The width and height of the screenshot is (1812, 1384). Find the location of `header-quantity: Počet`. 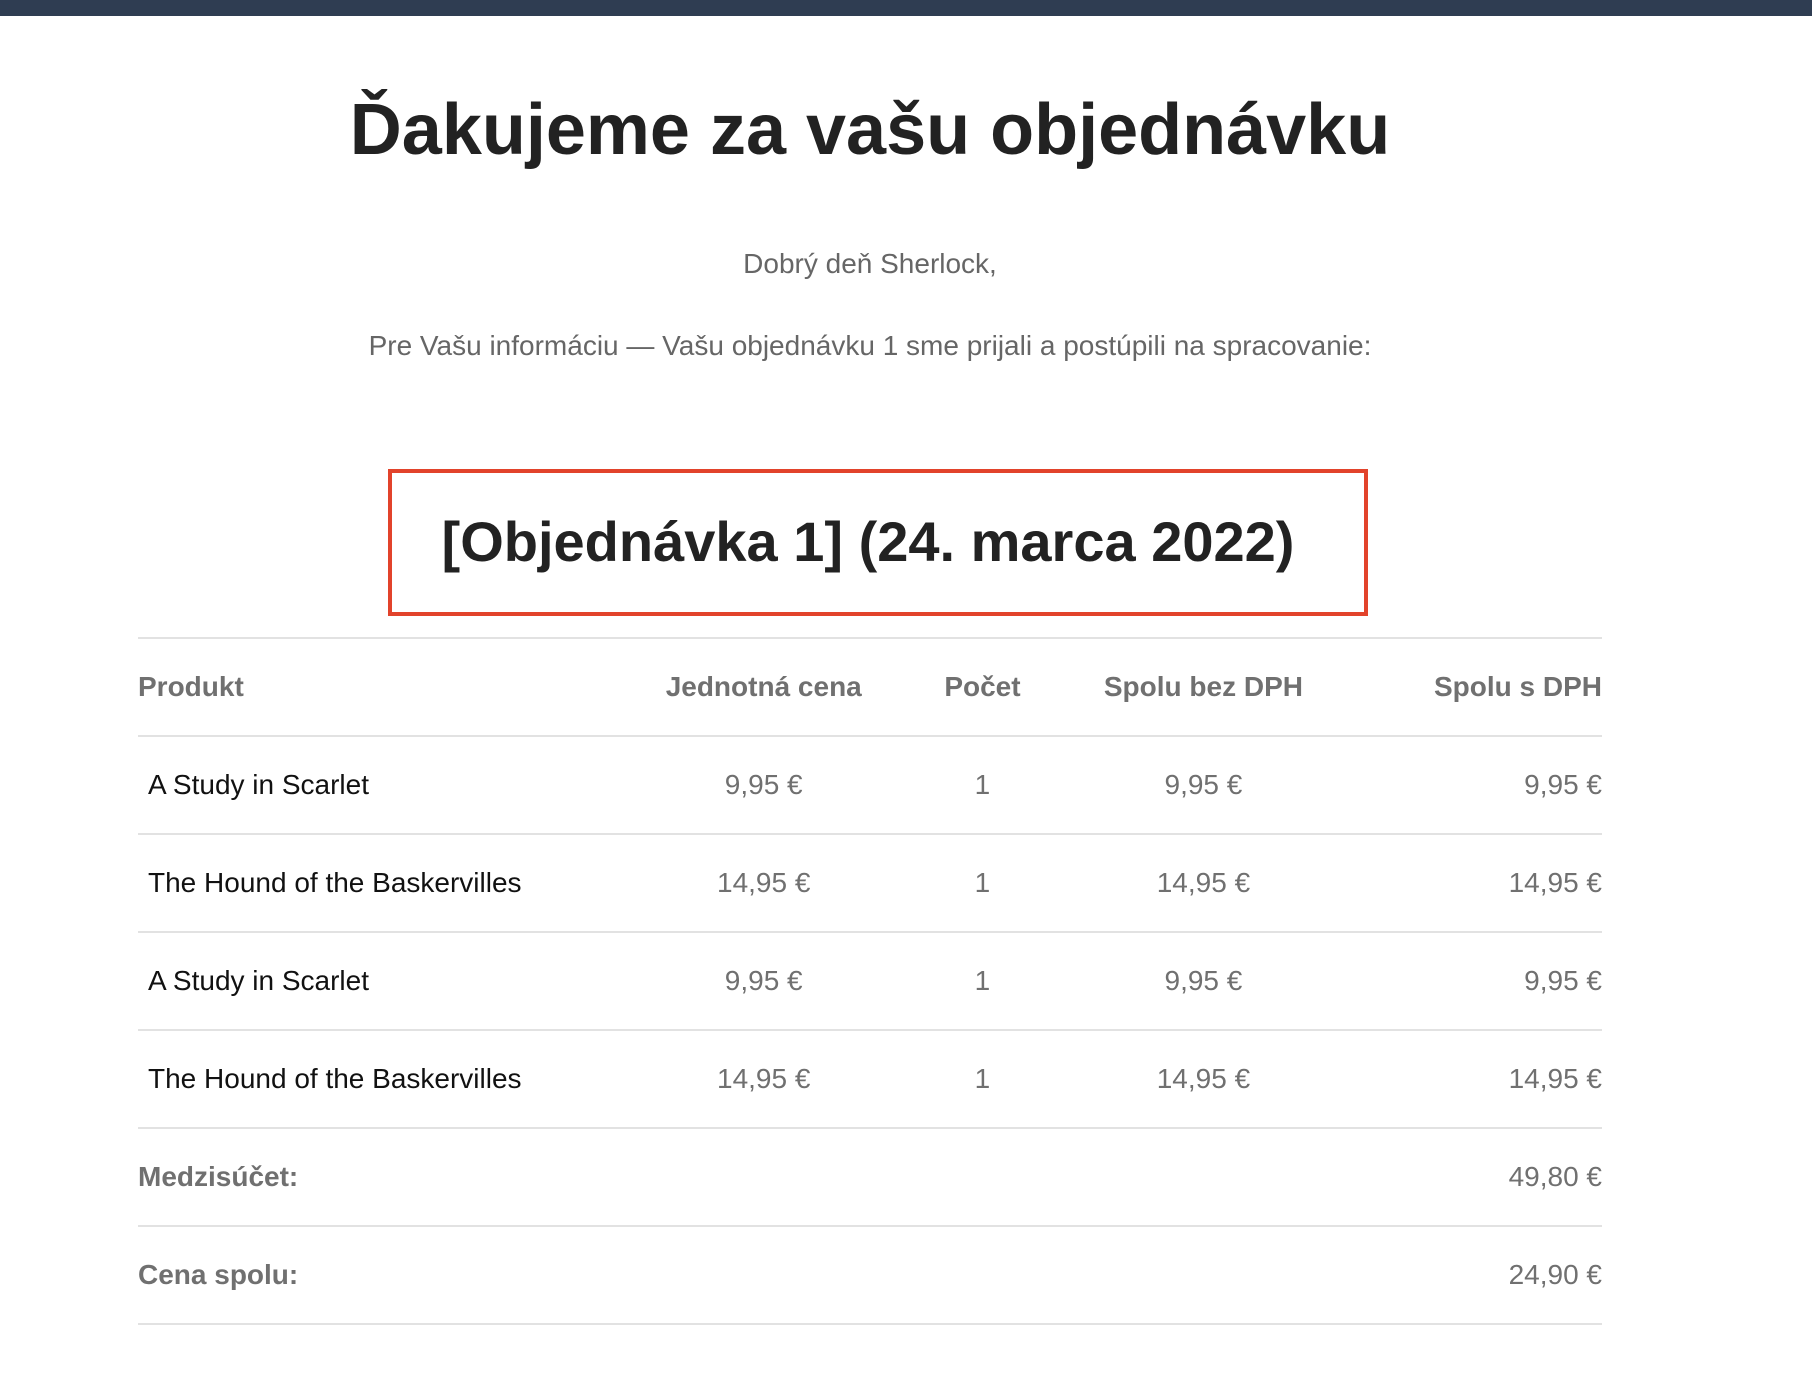

header-quantity: Počet is located at coordinates (982, 687).